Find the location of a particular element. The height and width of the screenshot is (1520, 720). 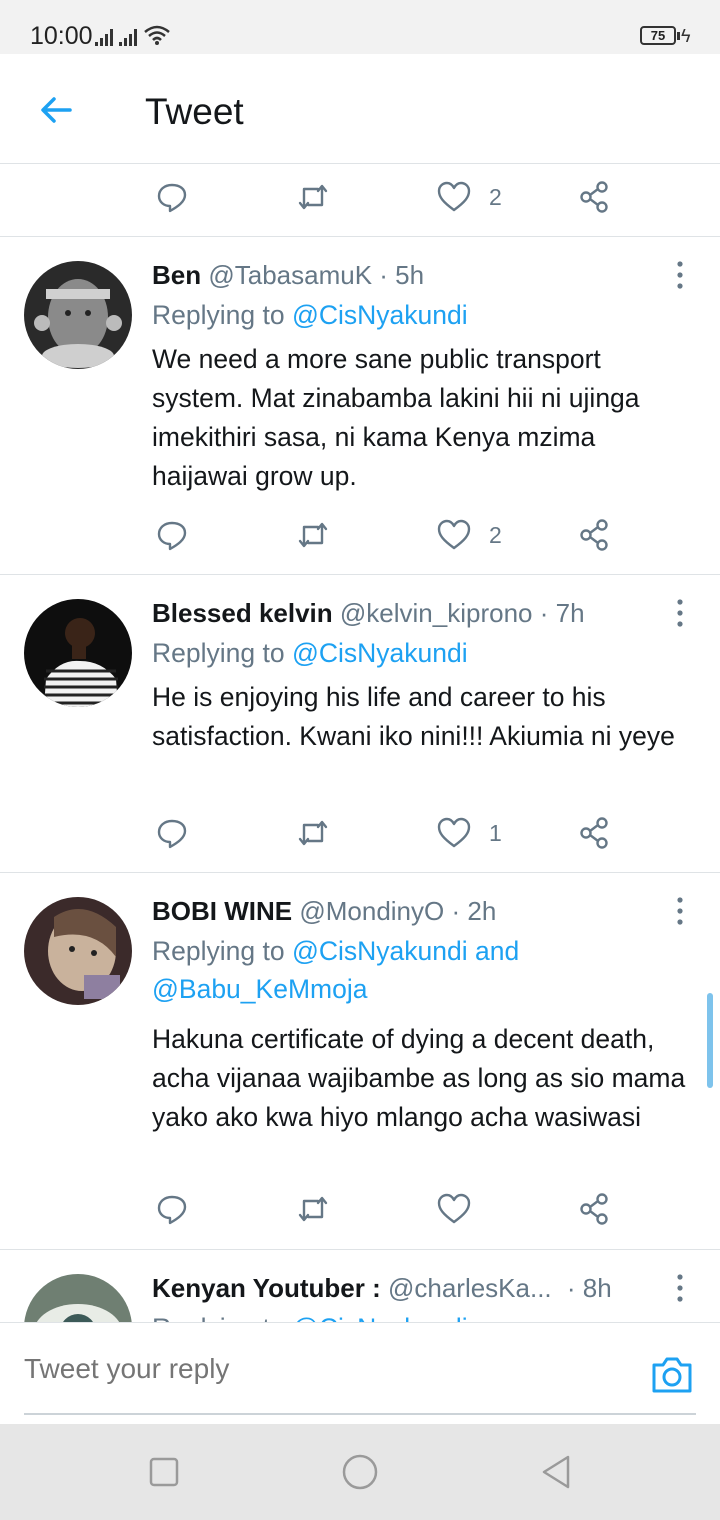

tweet-header: Kenyan Youtuber : @charlesKa... · 8h is located at coordinates (382, 1288).